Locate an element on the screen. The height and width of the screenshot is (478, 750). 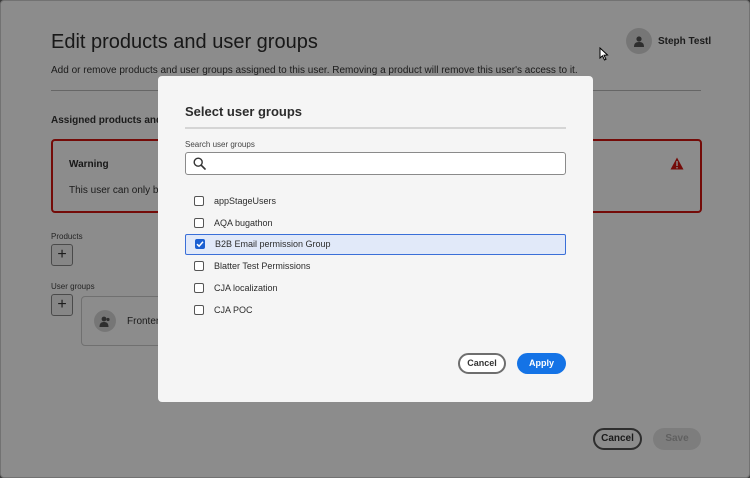
group-label: Blatter Test Permissions is located at coordinates (262, 266).